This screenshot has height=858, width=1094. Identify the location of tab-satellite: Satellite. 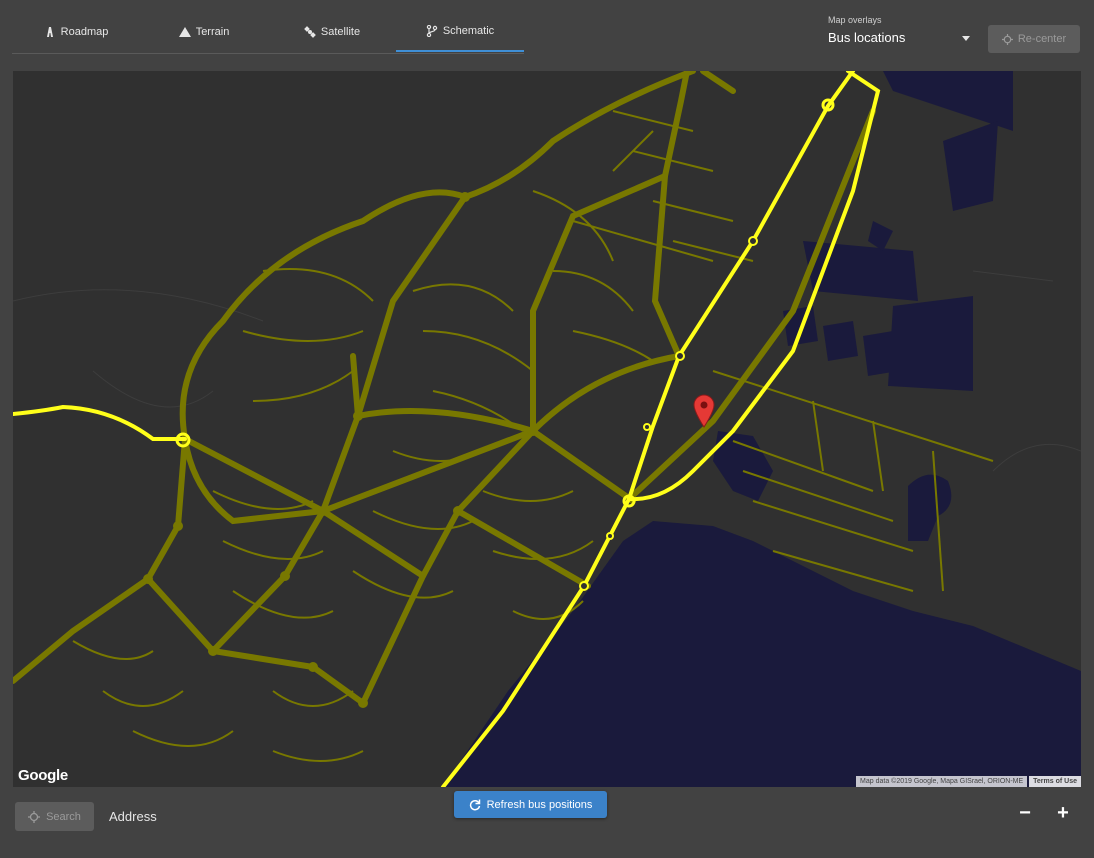
(332, 32).